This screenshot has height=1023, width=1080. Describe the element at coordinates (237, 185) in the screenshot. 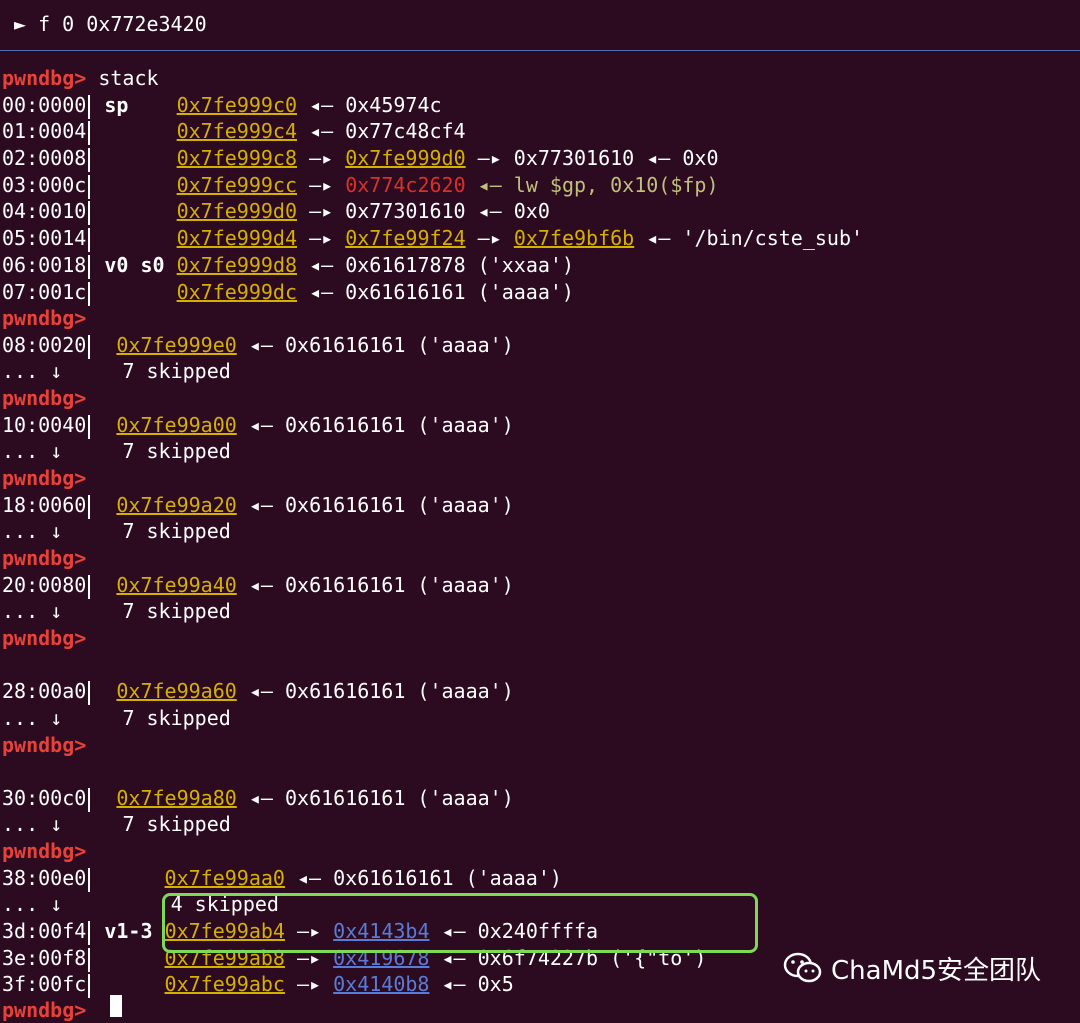

I see `stack-address: 0x7fe999cc` at that location.